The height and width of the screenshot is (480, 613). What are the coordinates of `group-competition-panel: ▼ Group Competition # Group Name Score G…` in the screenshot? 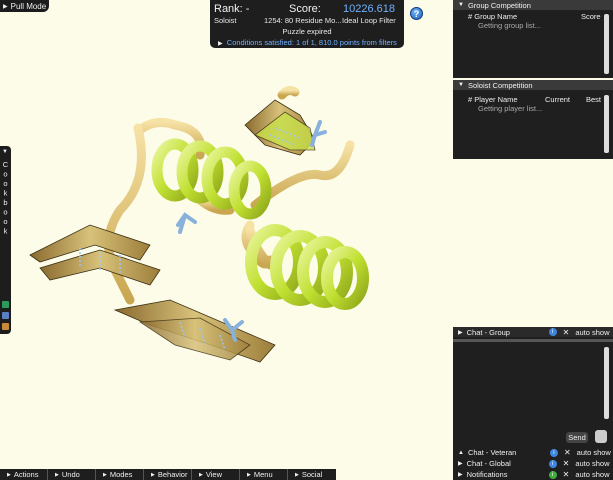 It's located at (533, 39).